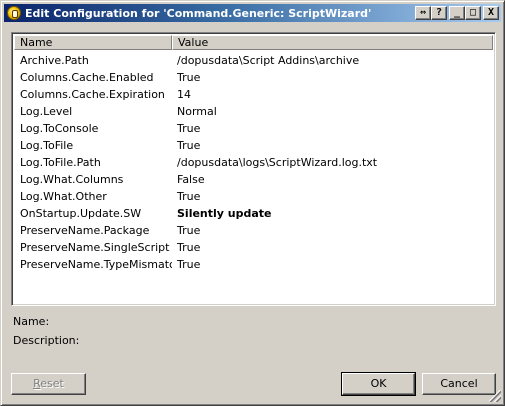 This screenshot has width=505, height=406. I want to click on row-value: /dopusdata\logs\ScriptWizard.log.txt, so click(277, 162).